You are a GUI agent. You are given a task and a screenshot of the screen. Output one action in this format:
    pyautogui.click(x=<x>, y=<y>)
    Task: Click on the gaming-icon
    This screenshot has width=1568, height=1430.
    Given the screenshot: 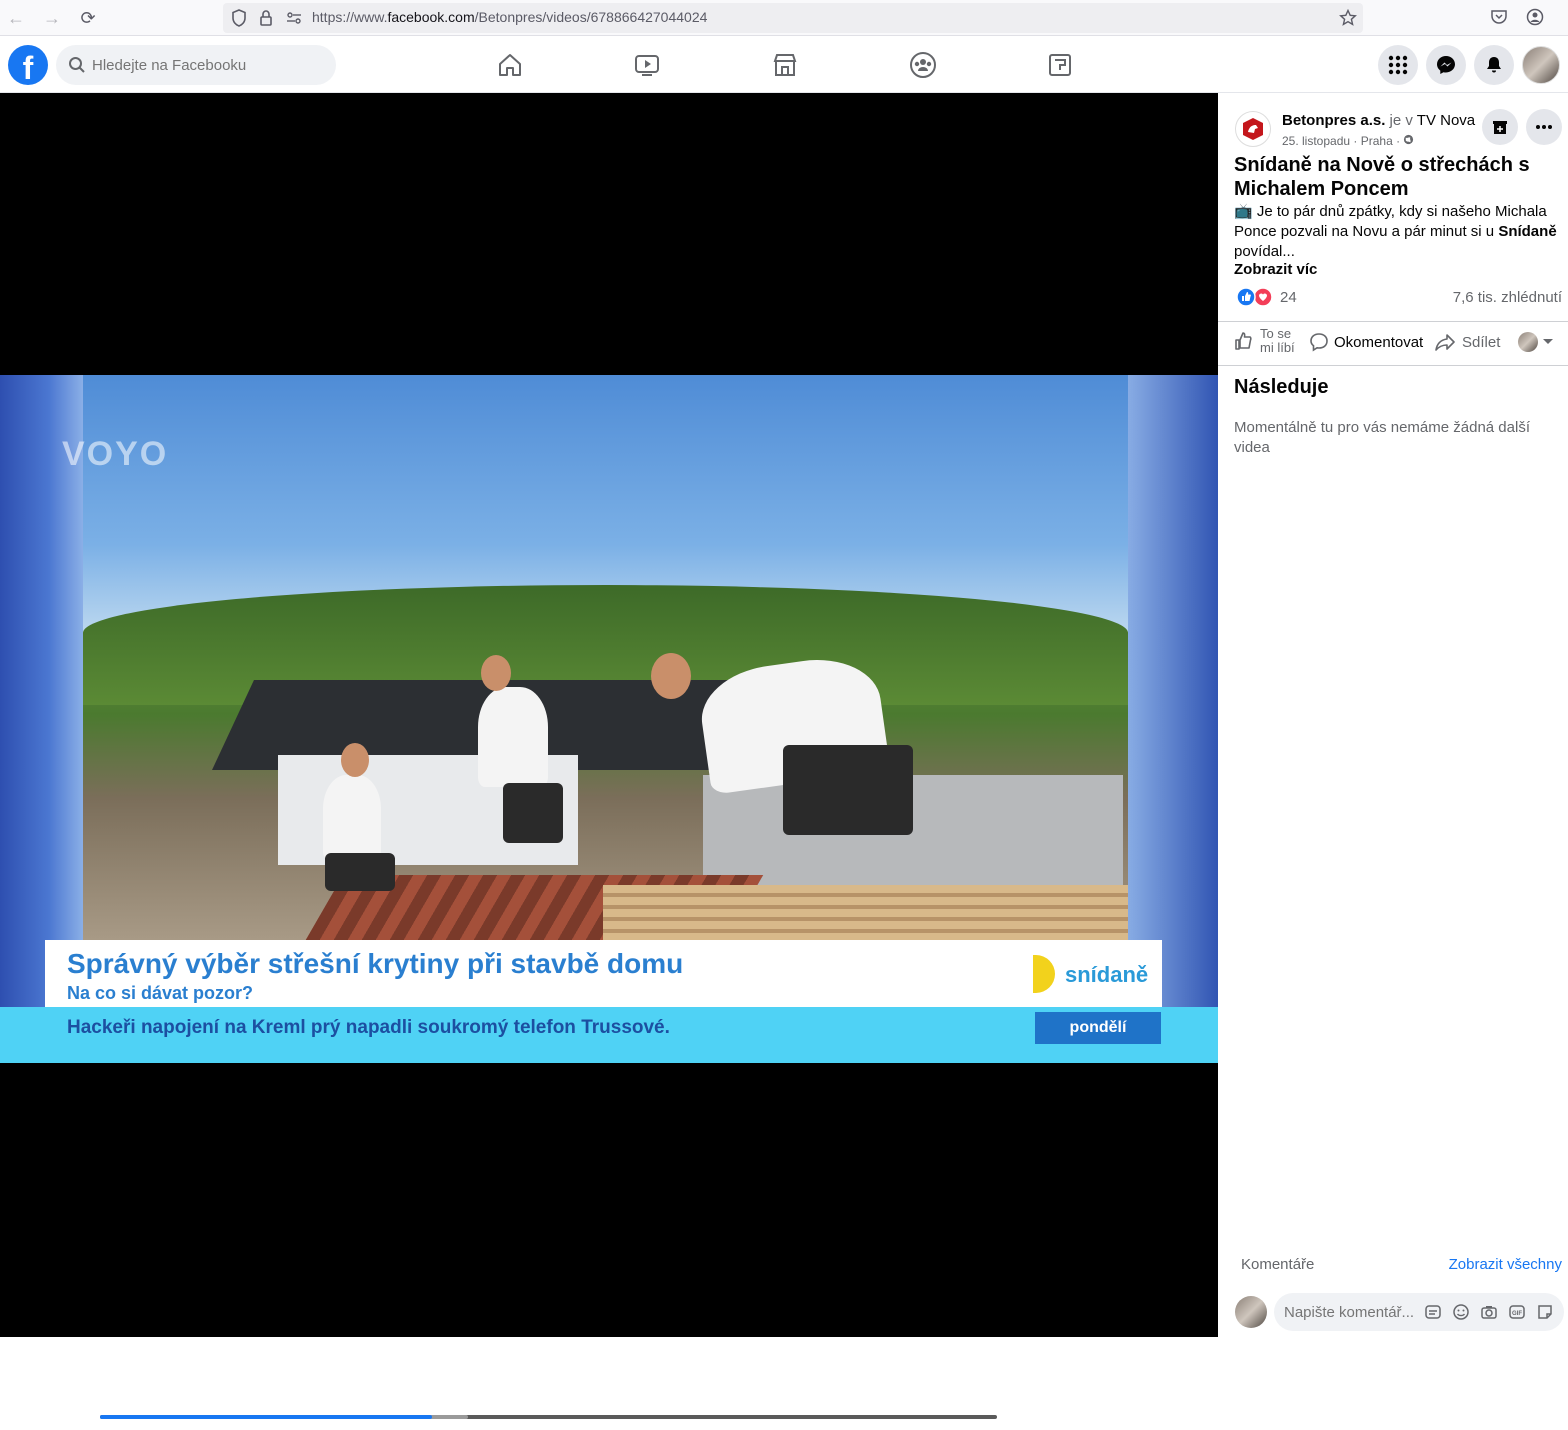 What is the action you would take?
    pyautogui.click(x=1060, y=65)
    